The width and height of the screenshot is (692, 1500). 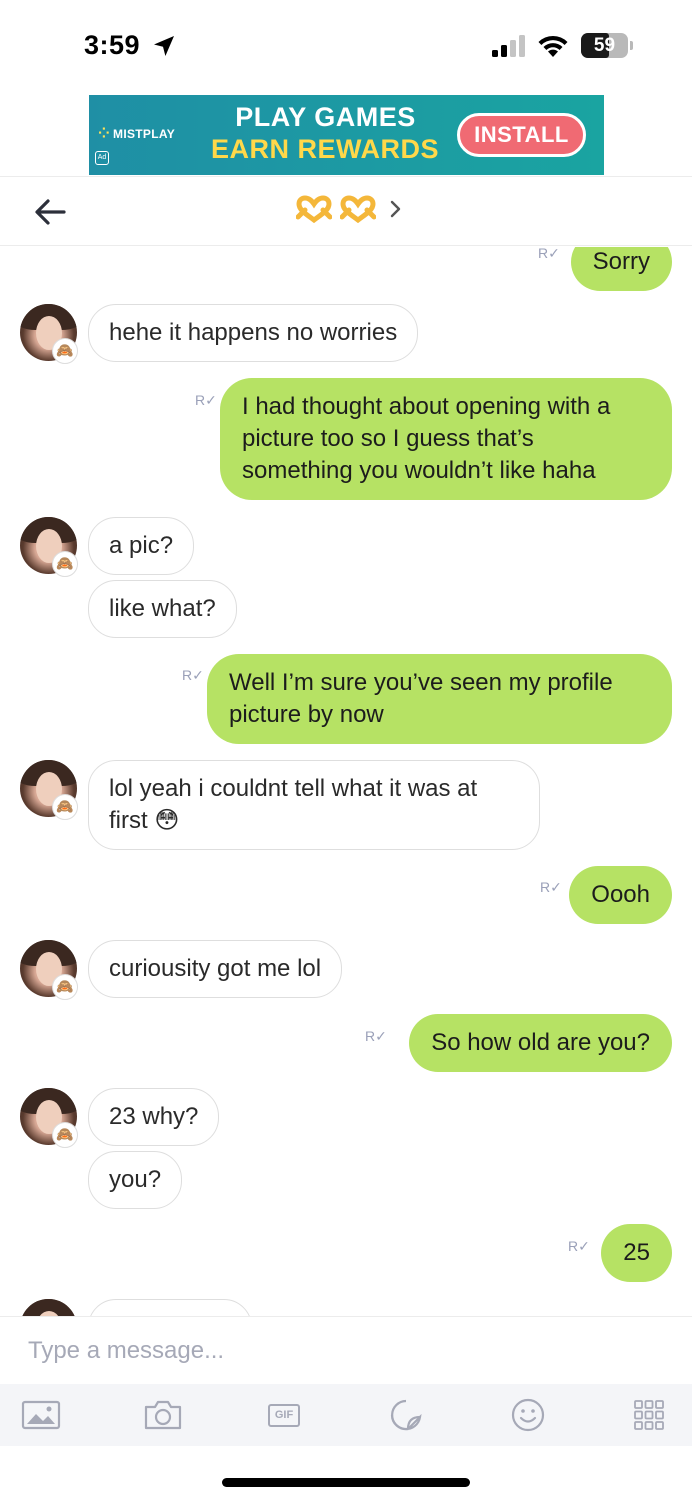 I want to click on sticker-button, so click(x=406, y=1415).